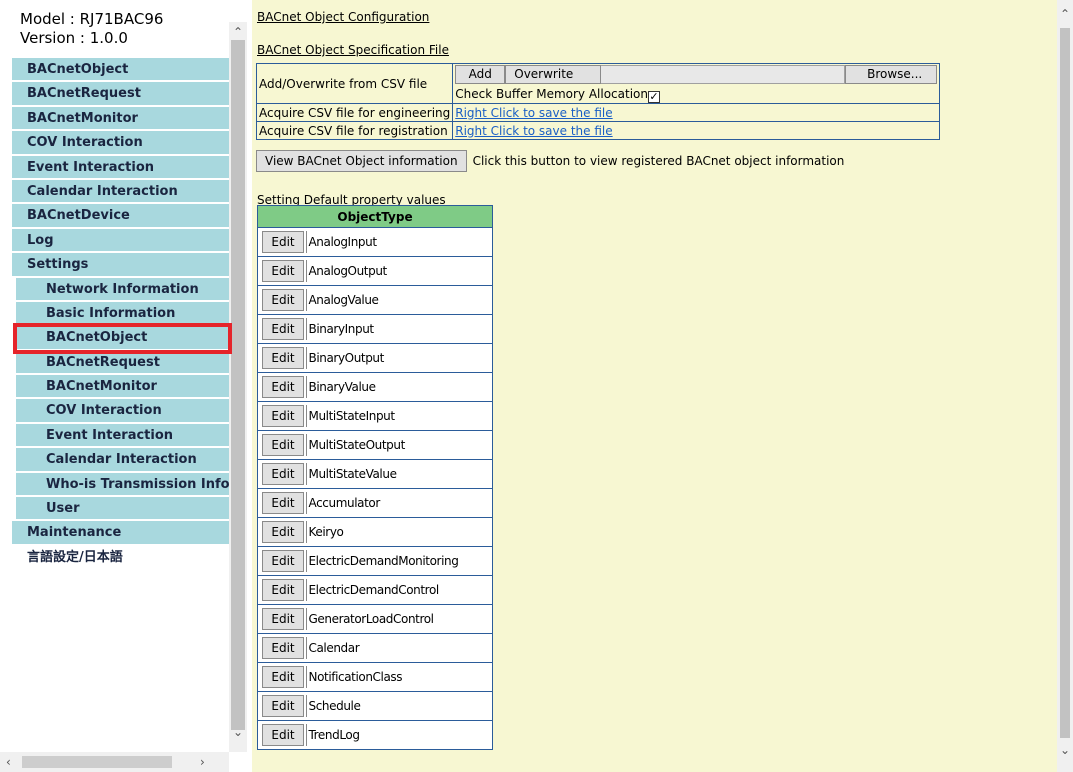  I want to click on object-type-cell: MultiStateInput, so click(399, 416).